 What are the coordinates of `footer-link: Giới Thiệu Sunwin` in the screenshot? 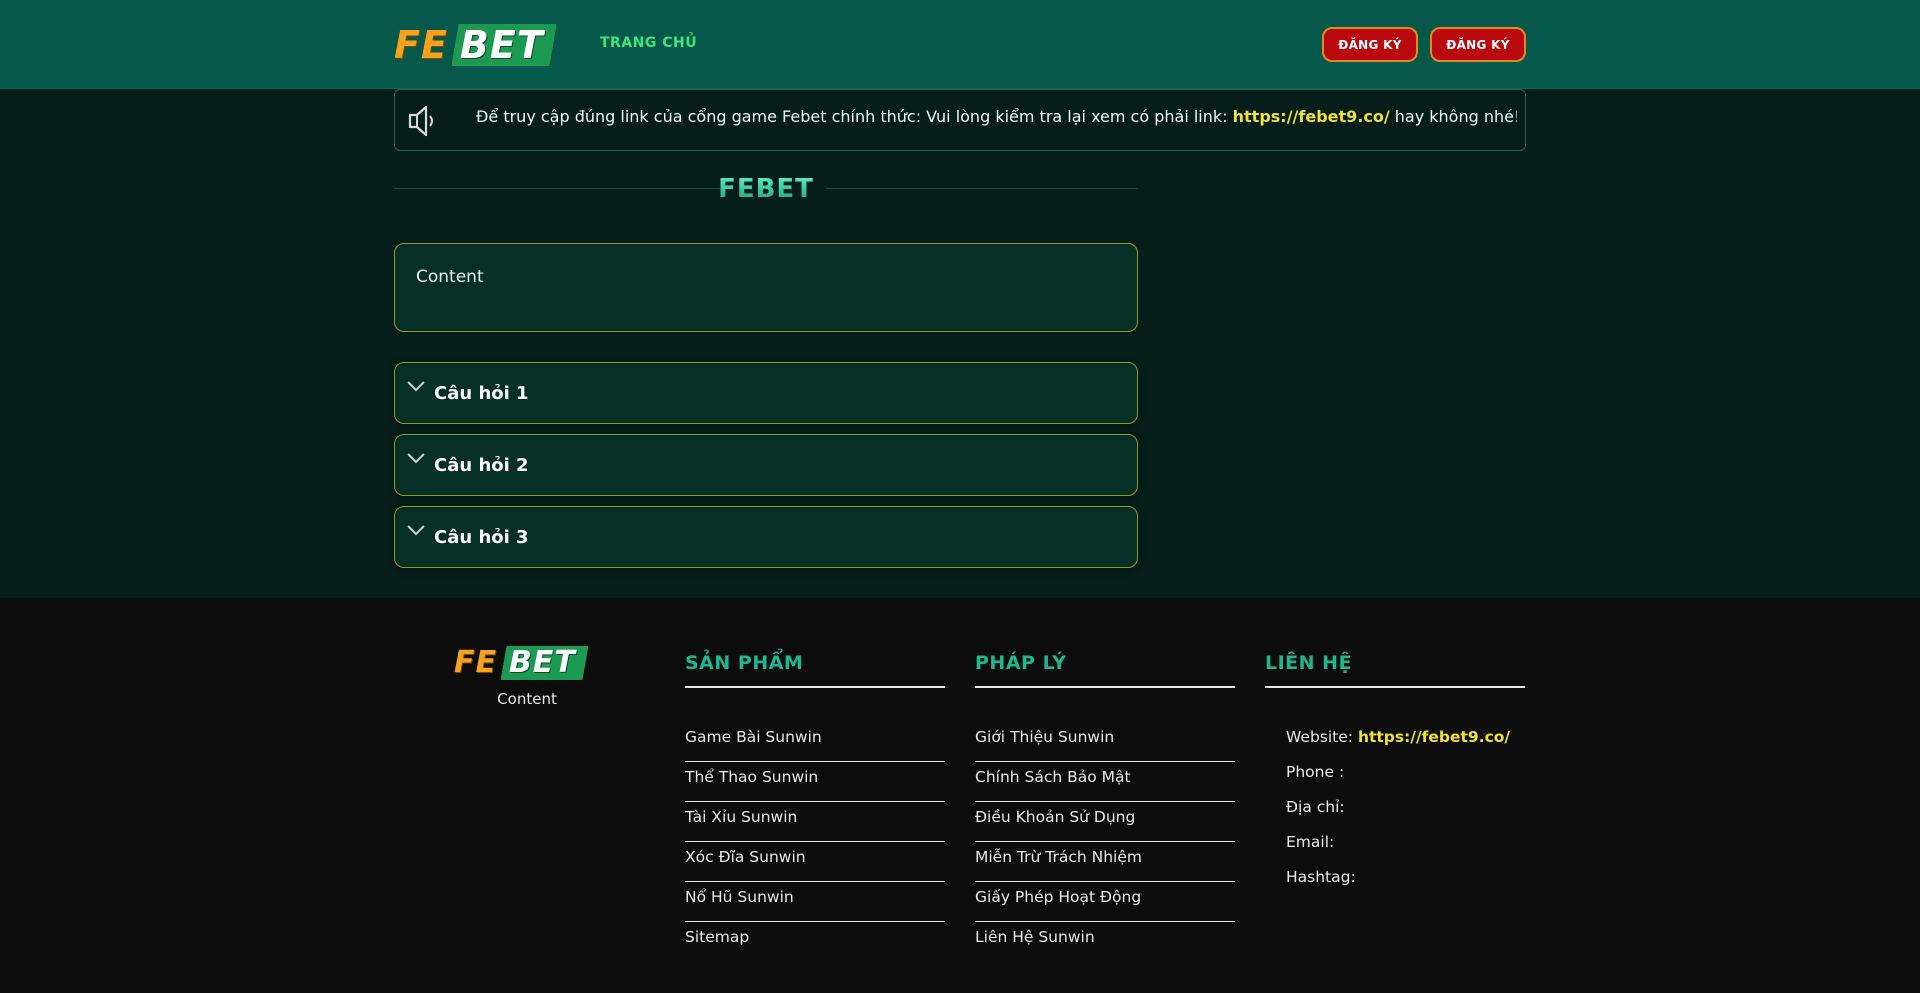 It's located at (1105, 742).